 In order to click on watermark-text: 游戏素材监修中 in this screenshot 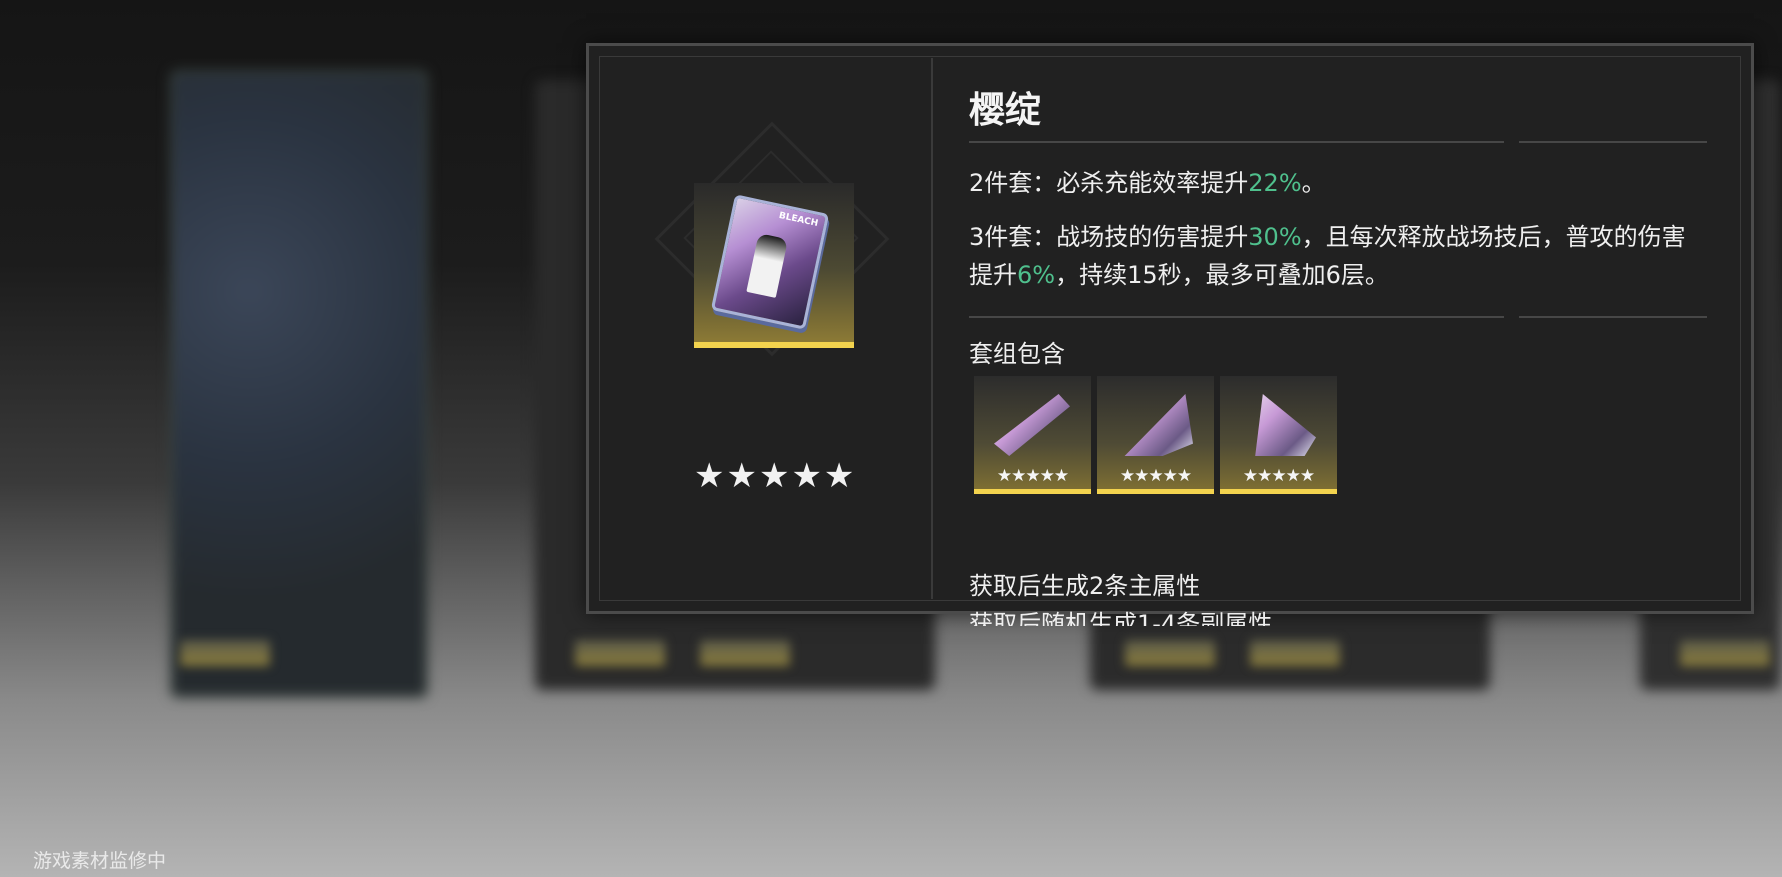, I will do `click(100, 861)`.